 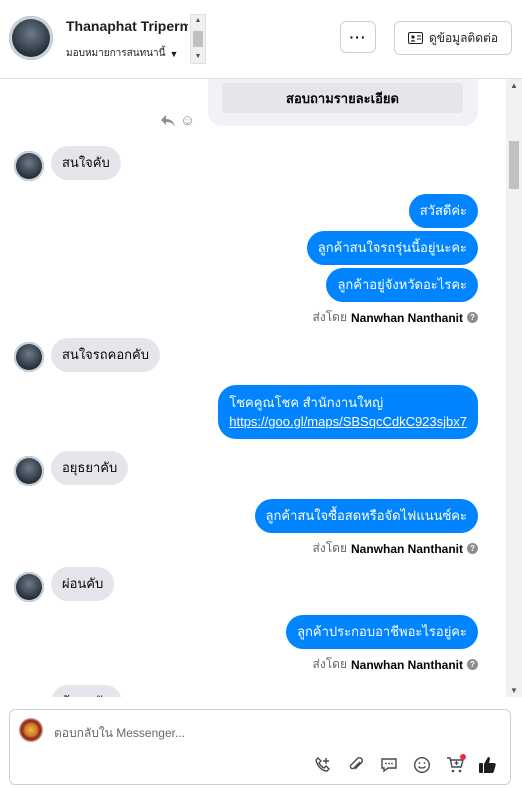 I want to click on react-emoji-icon: ☺, so click(x=187, y=120).